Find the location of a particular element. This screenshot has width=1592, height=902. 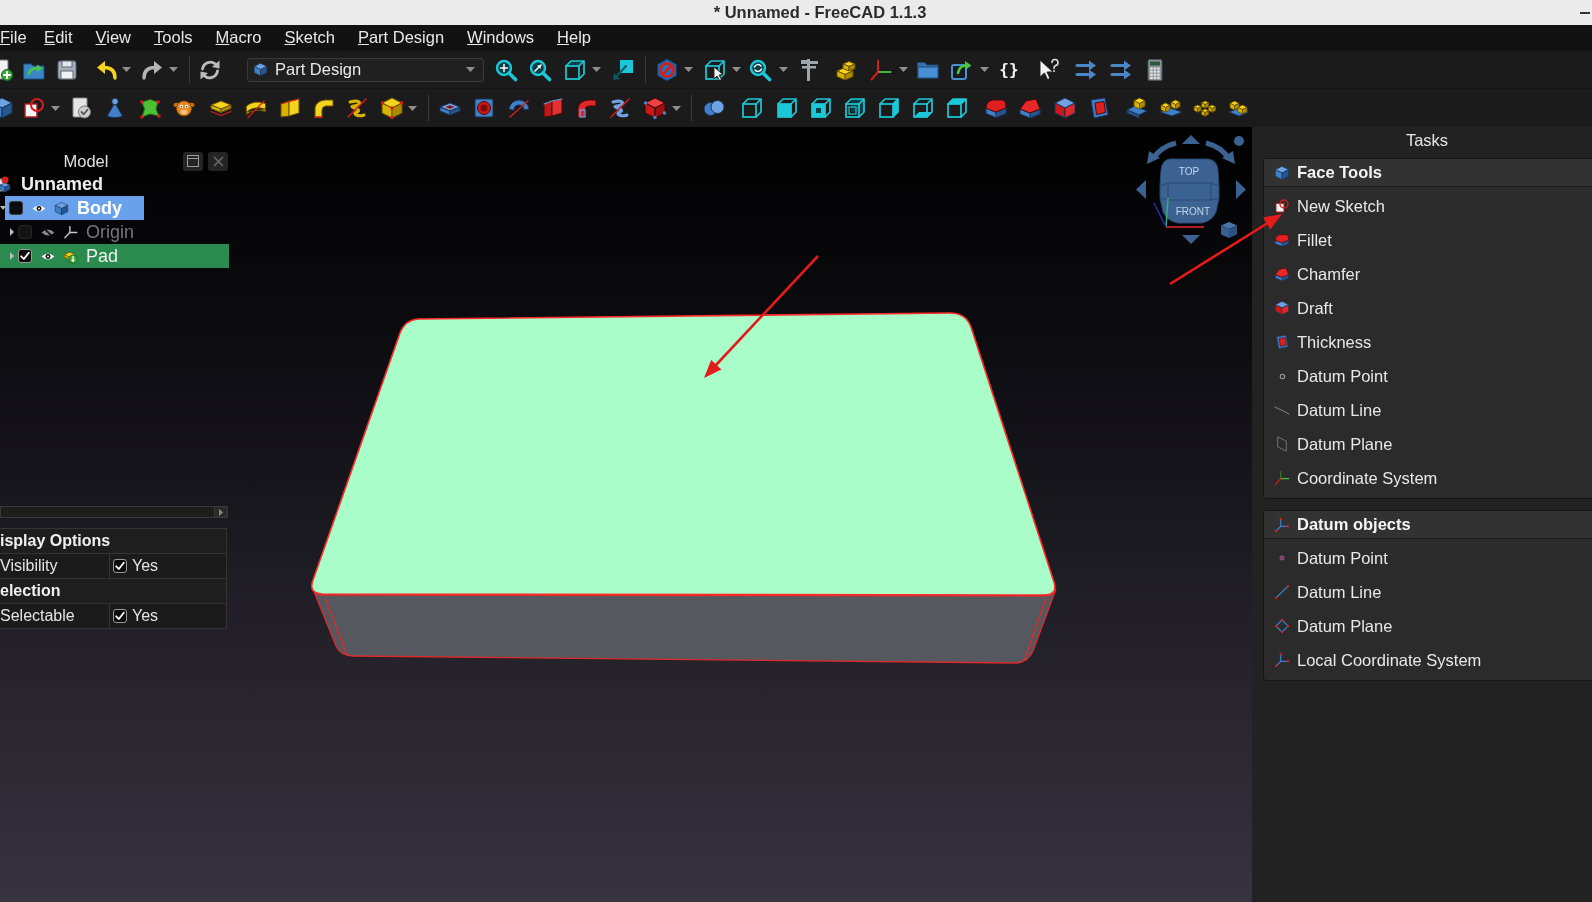

document-check-icon is located at coordinates (81, 108).